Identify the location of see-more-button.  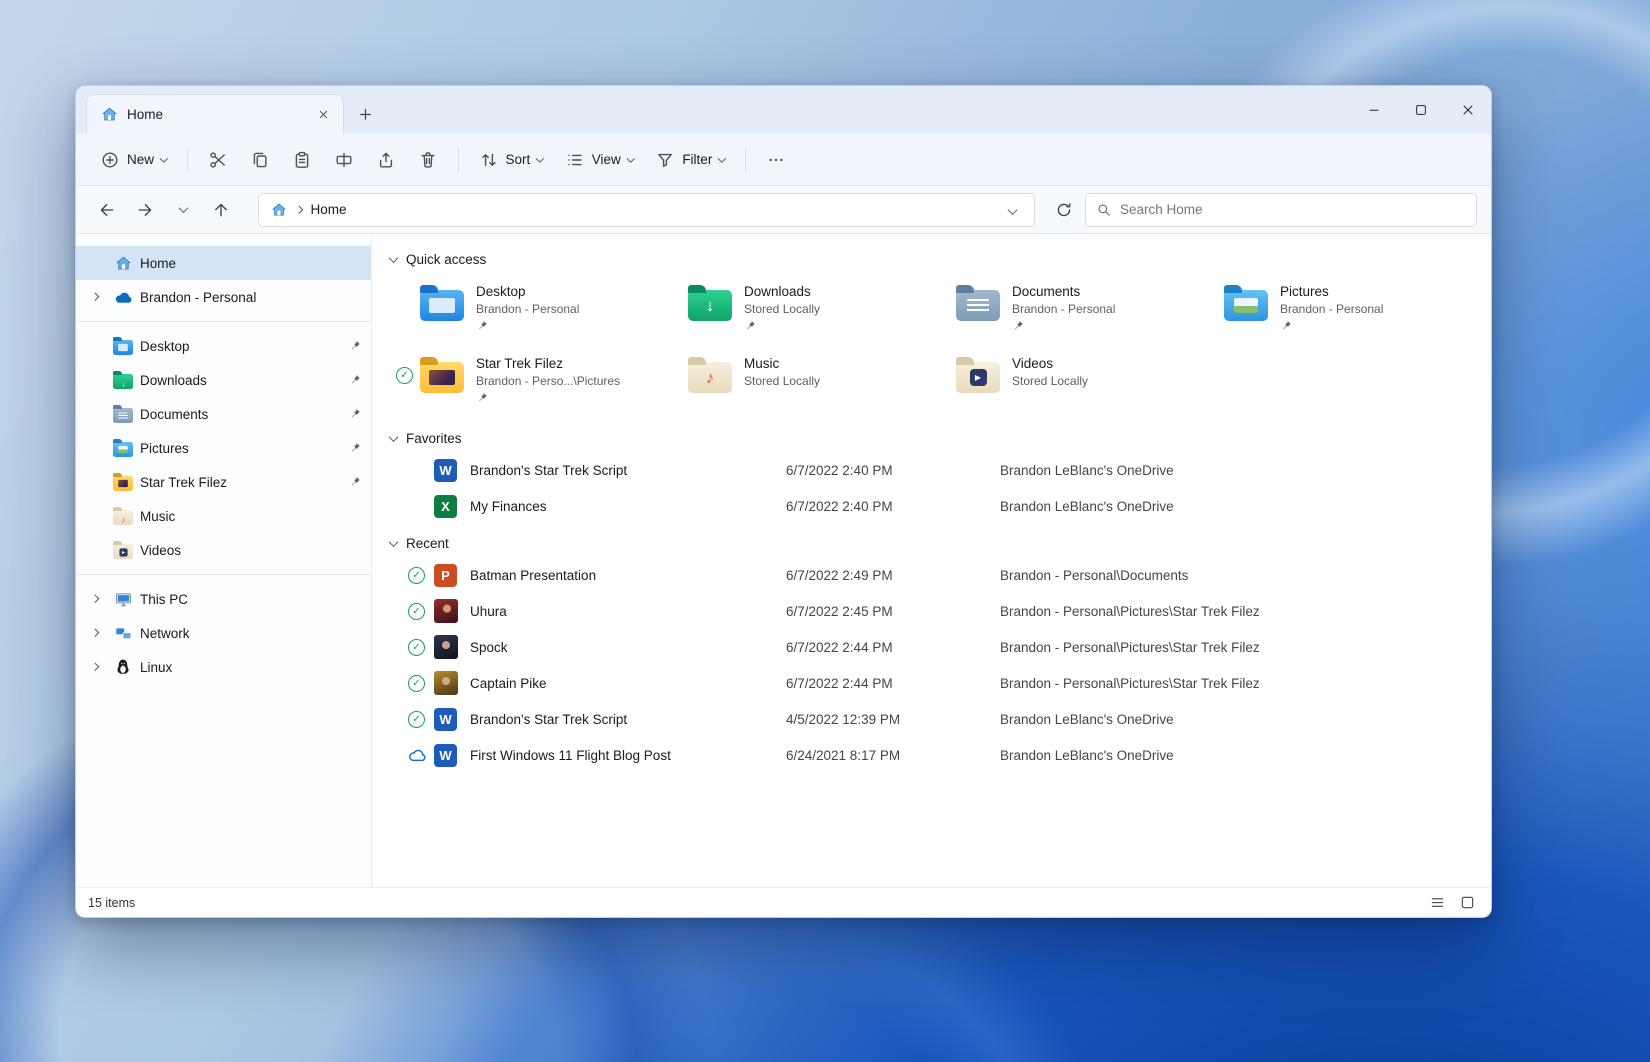
(776, 160).